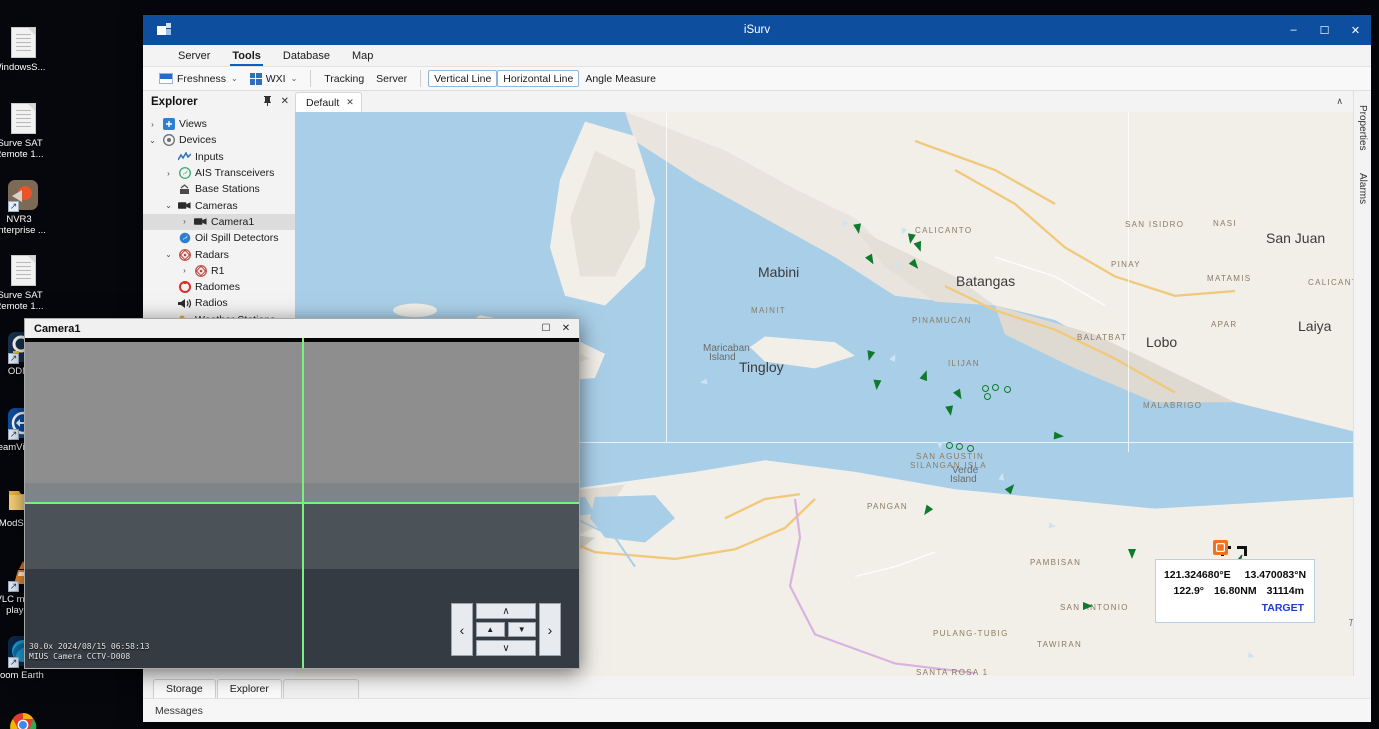  I want to click on vertical-line-button: Vertical Line, so click(463, 78).